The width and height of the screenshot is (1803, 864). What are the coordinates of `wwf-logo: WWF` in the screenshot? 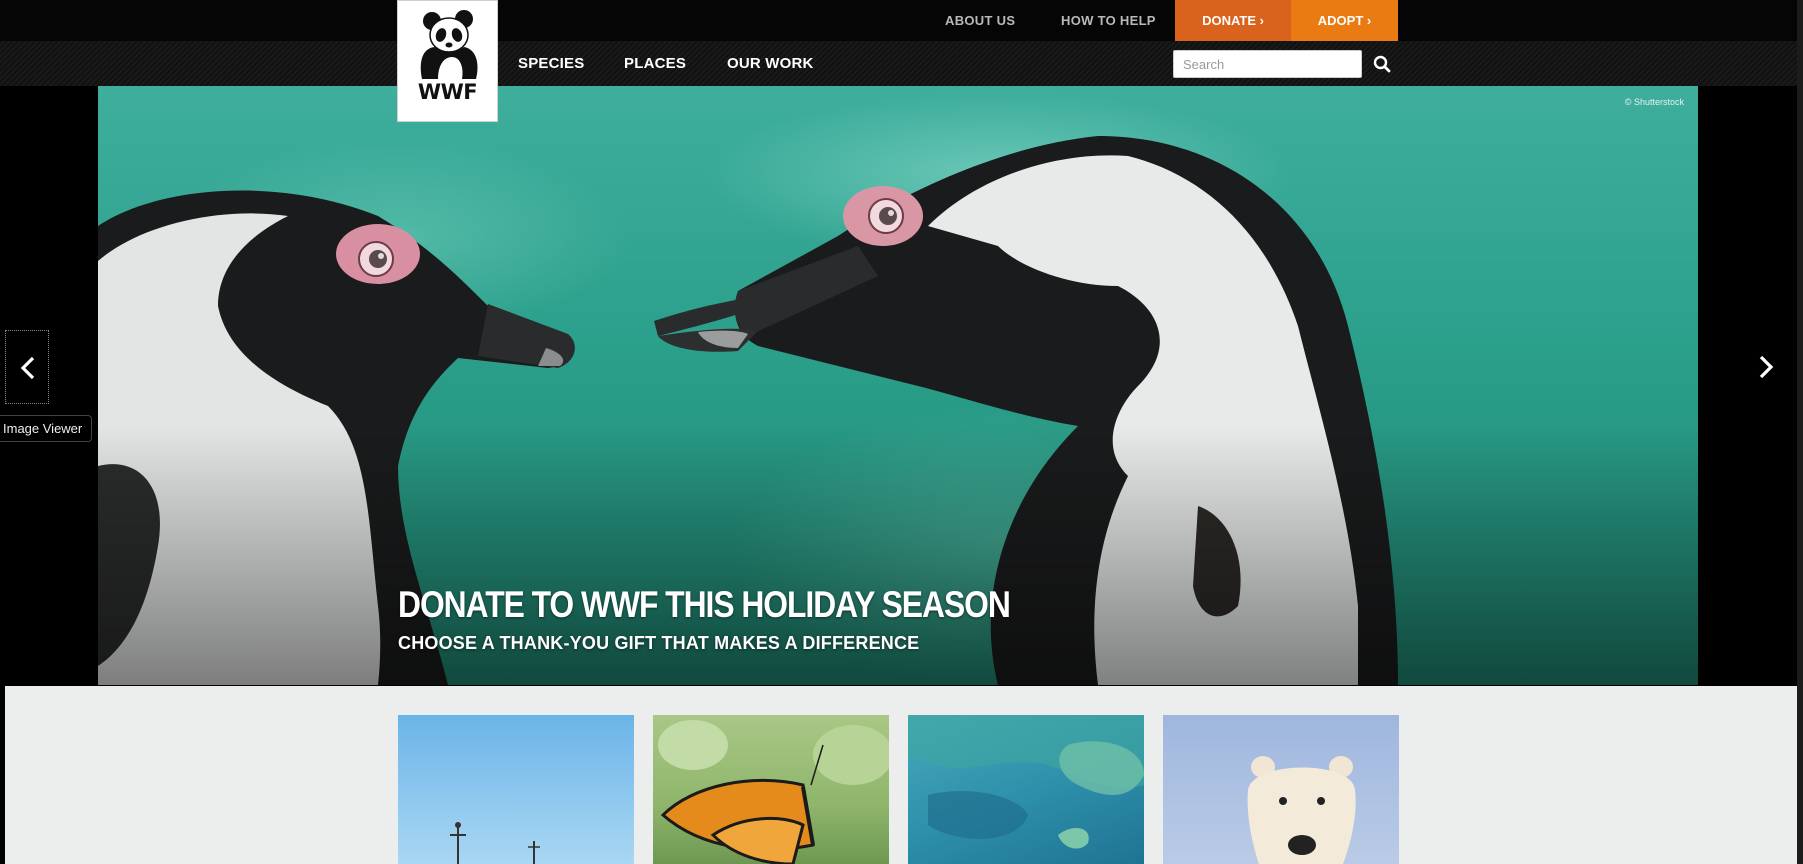 It's located at (447, 61).